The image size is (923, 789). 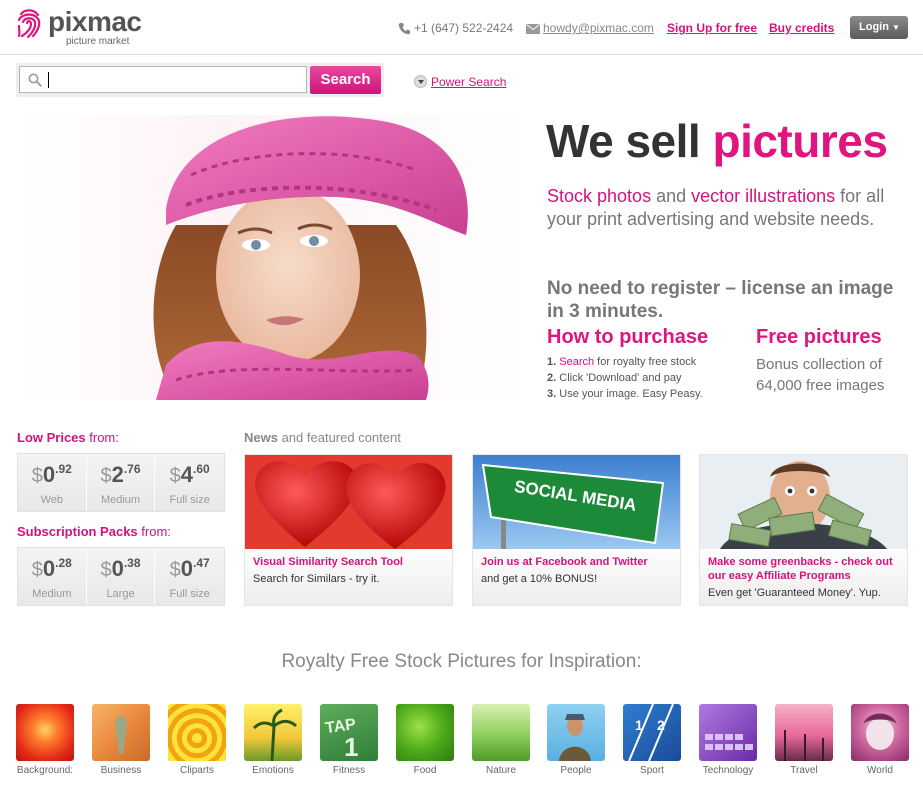 What do you see at coordinates (120, 594) in the screenshot?
I see `price-label: Large` at bounding box center [120, 594].